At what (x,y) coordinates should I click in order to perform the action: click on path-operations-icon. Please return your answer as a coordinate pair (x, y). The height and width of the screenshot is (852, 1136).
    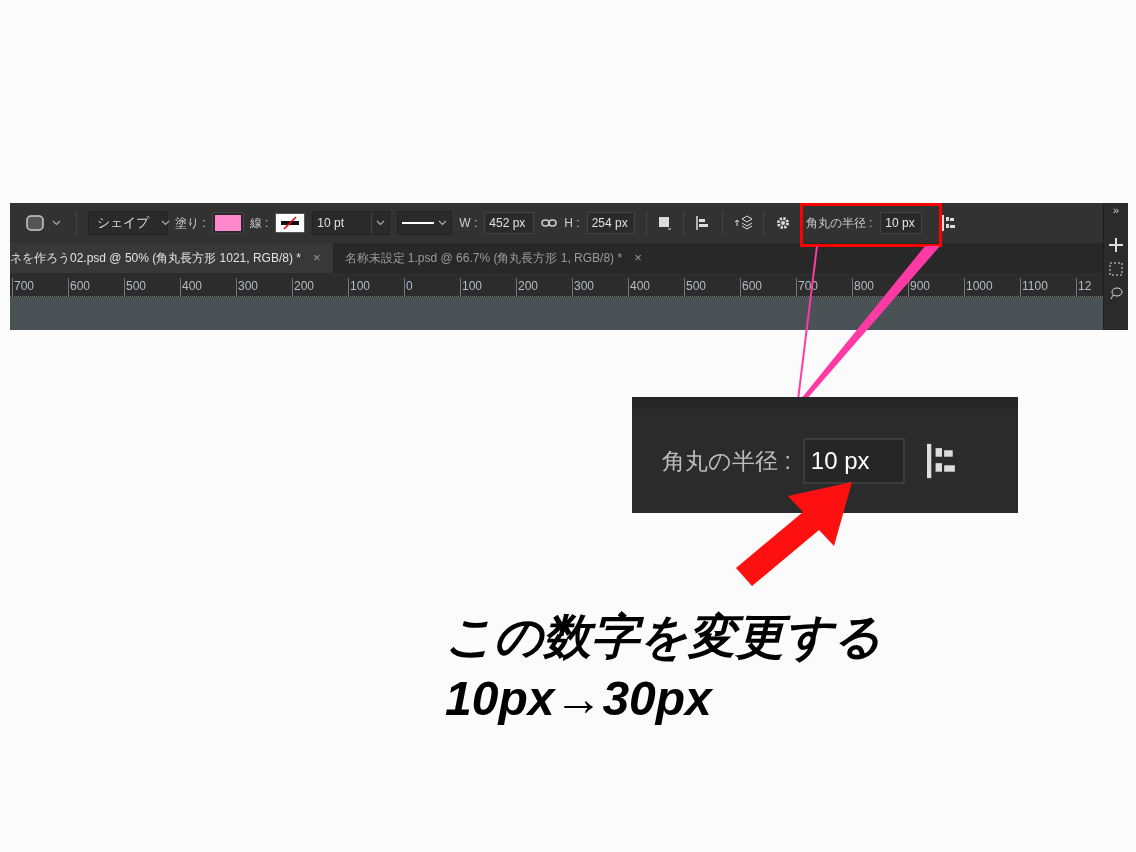
    Looking at the image, I should click on (664, 223).